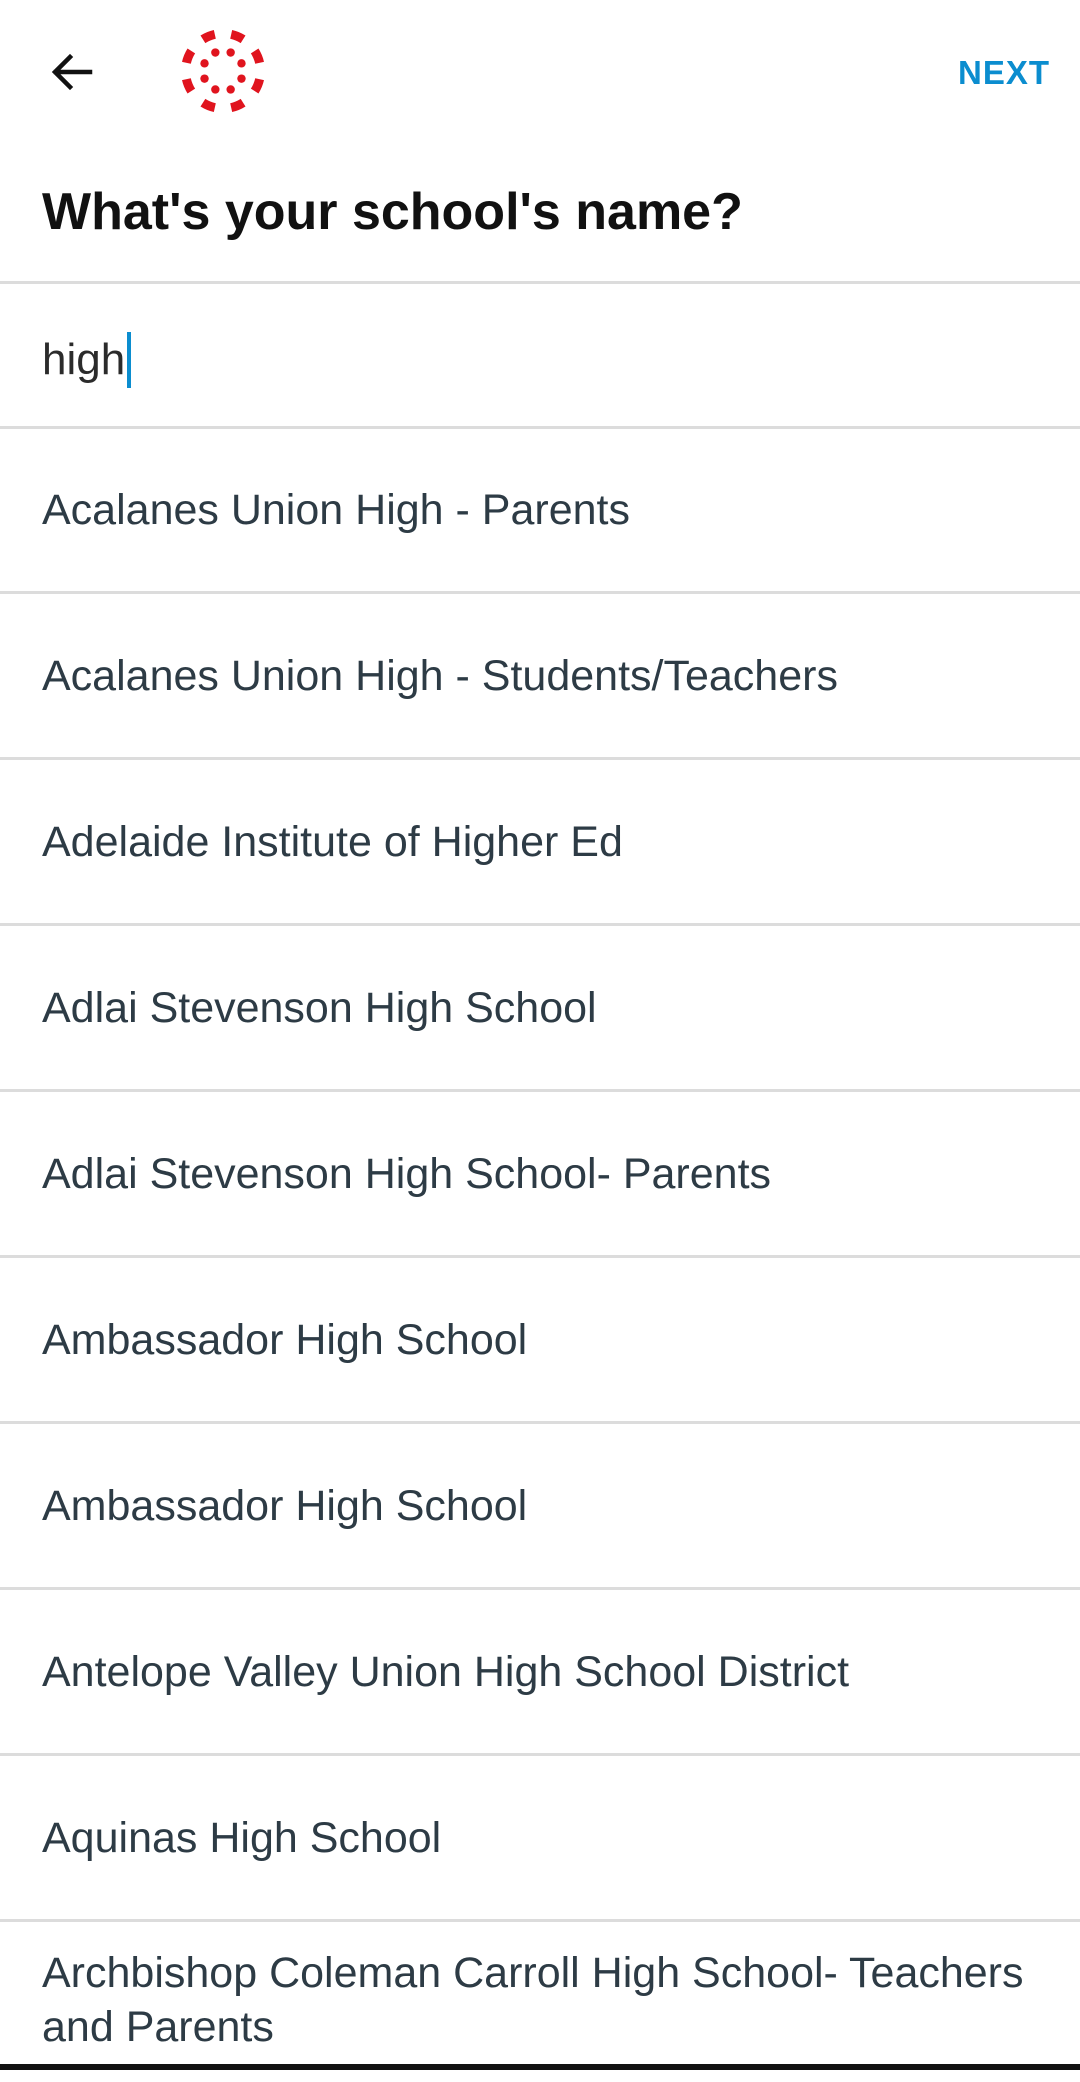 This screenshot has width=1080, height=2082. What do you see at coordinates (84, 359) in the screenshot?
I see `search-input-value: high` at bounding box center [84, 359].